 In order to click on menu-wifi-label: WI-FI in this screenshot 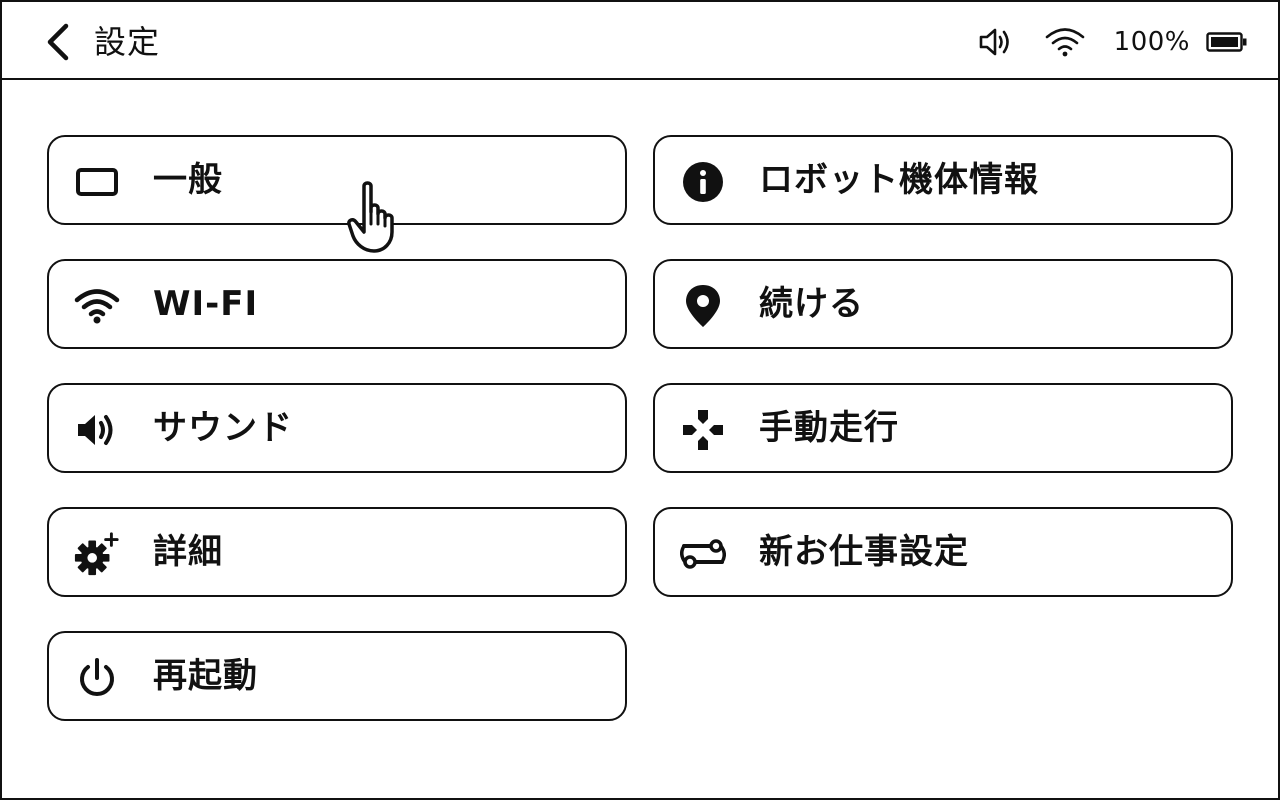, I will do `click(206, 304)`.